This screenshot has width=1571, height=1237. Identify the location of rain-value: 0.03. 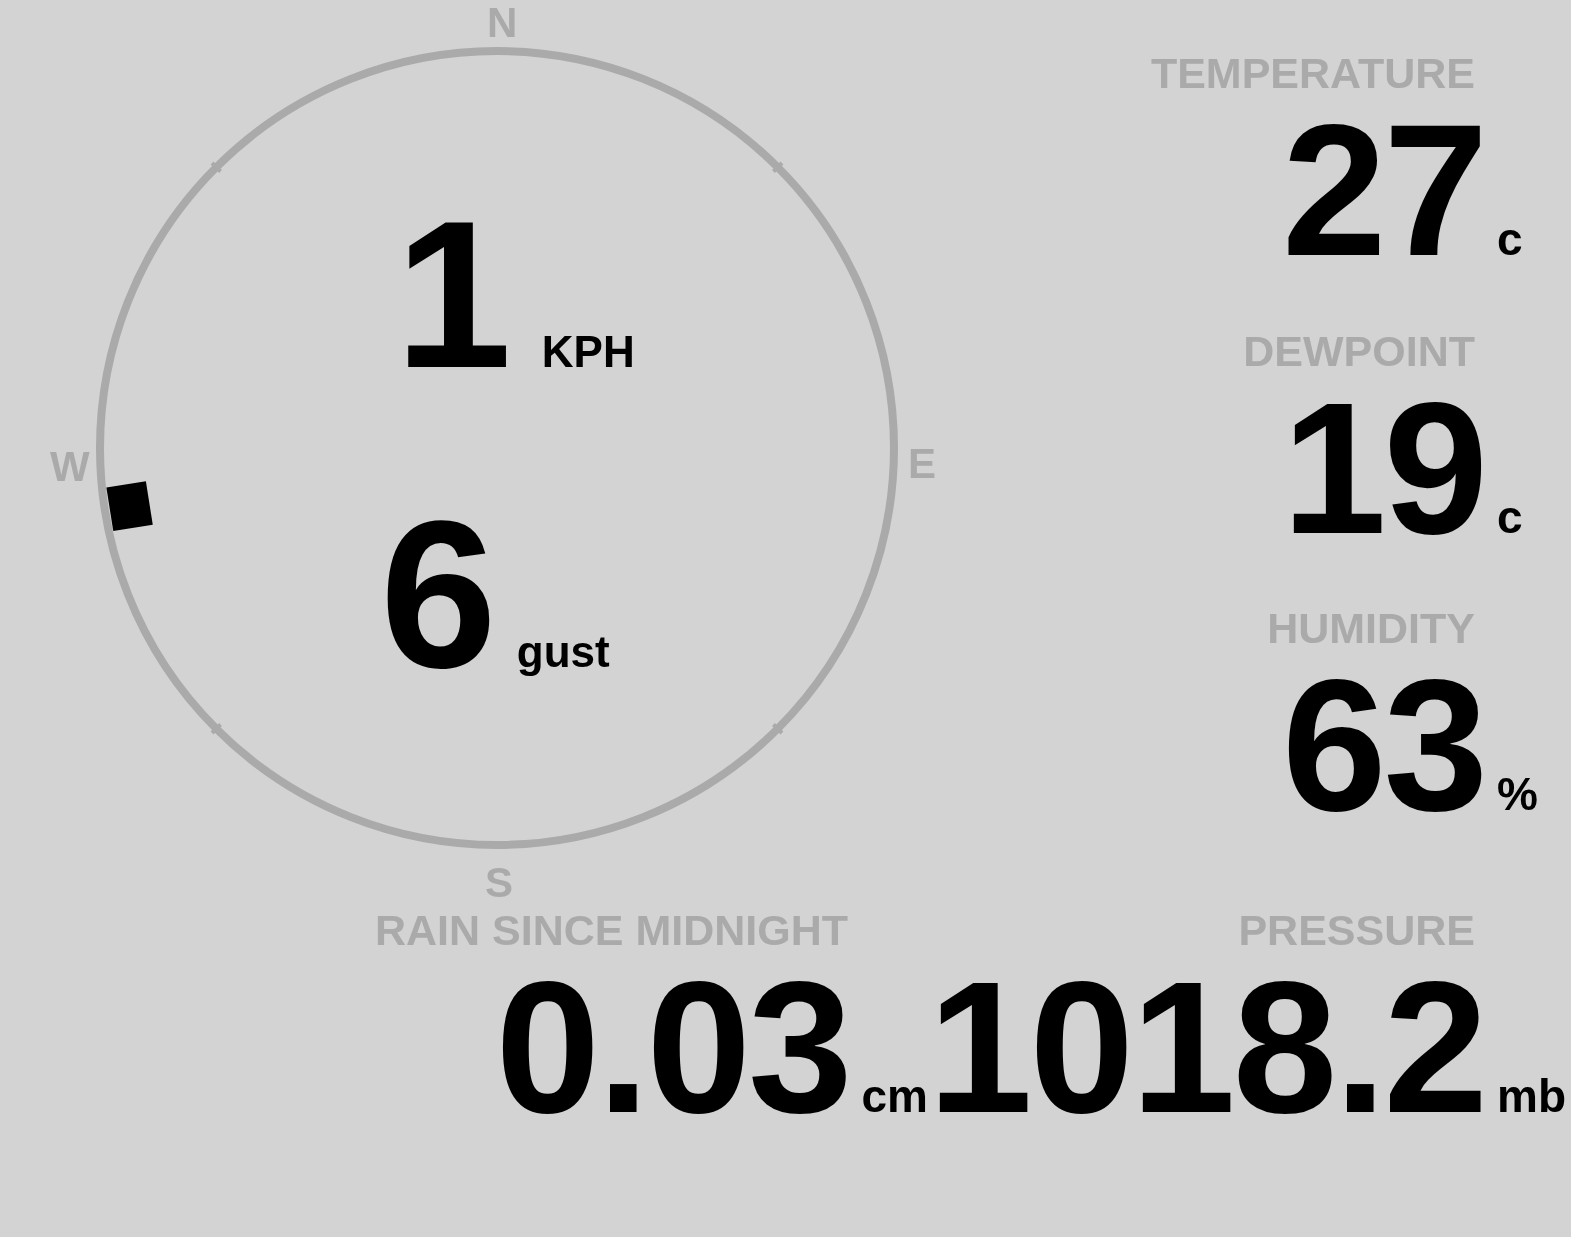
(672, 1047).